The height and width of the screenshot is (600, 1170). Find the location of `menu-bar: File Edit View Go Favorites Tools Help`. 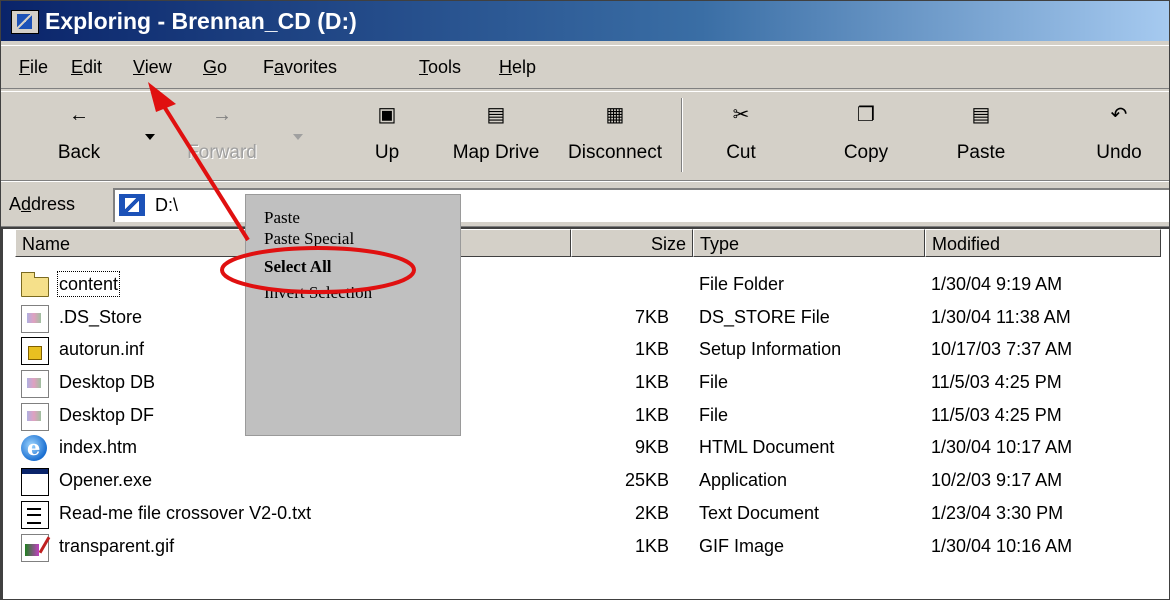

menu-bar: File Edit View Go Favorites Tools Help is located at coordinates (585, 67).